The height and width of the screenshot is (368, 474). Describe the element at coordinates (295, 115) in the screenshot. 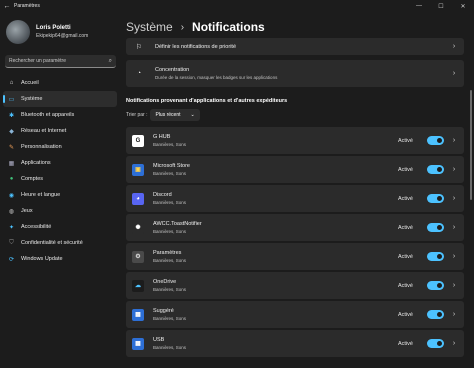

I see `sort-bar: Trier par : Plus récent ⌄` at that location.